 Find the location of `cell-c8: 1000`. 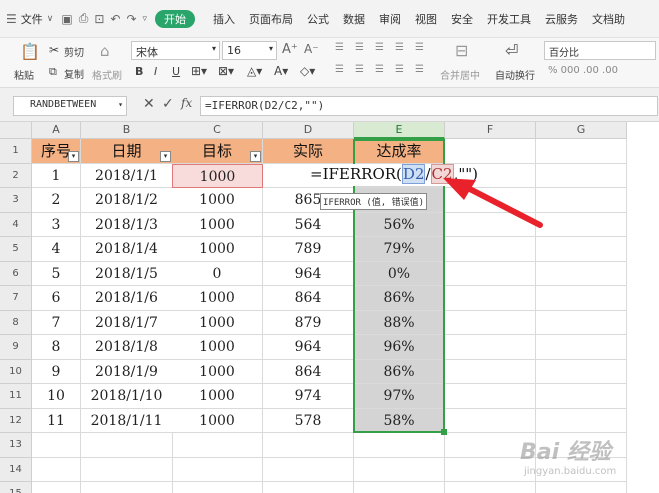

cell-c8: 1000 is located at coordinates (217, 322).